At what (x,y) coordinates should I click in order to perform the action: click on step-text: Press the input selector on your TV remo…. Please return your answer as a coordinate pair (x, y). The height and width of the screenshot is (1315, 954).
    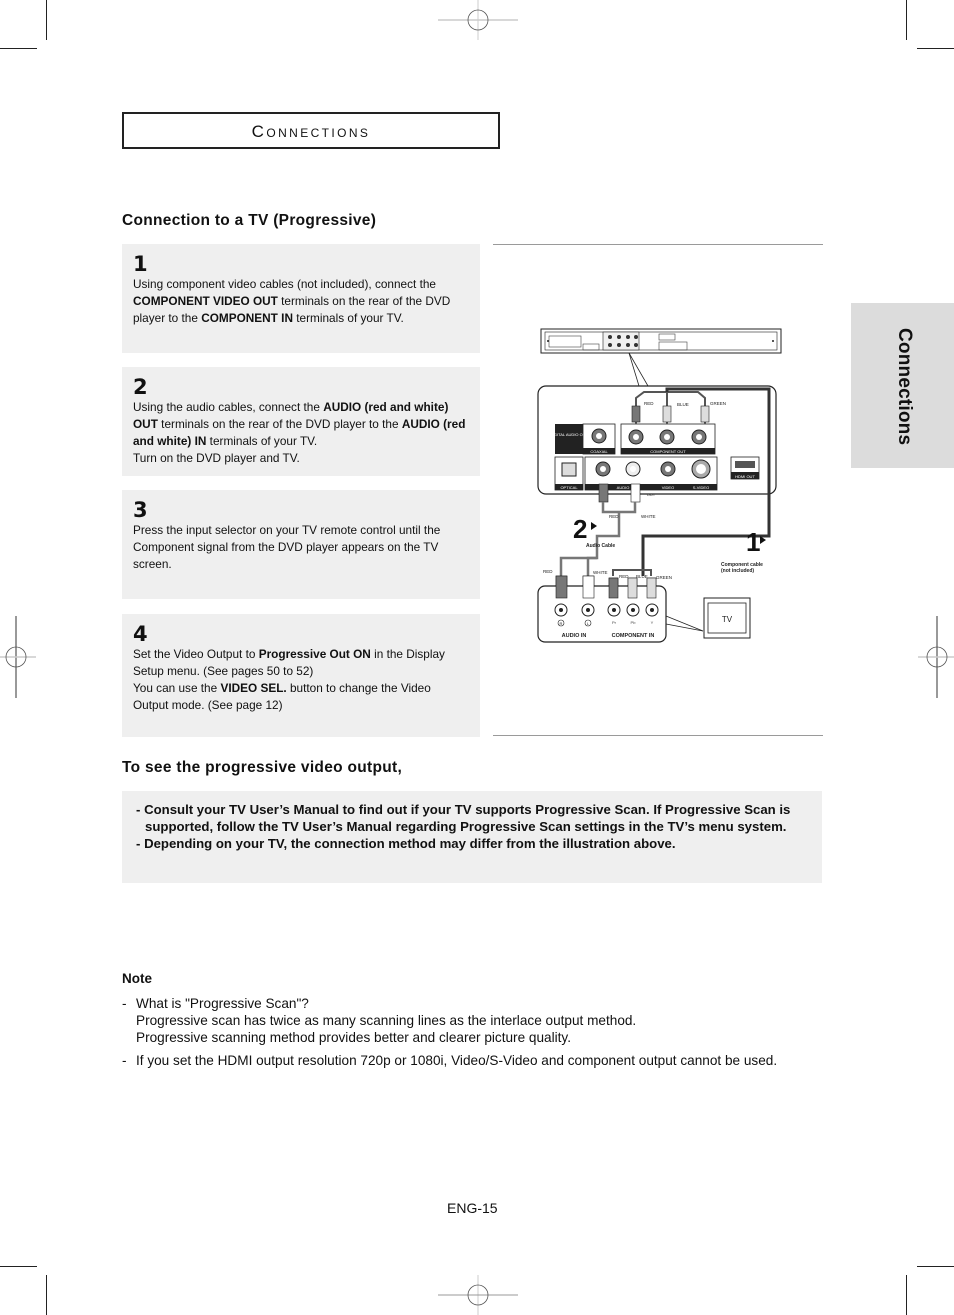
    Looking at the image, I should click on (301, 547).